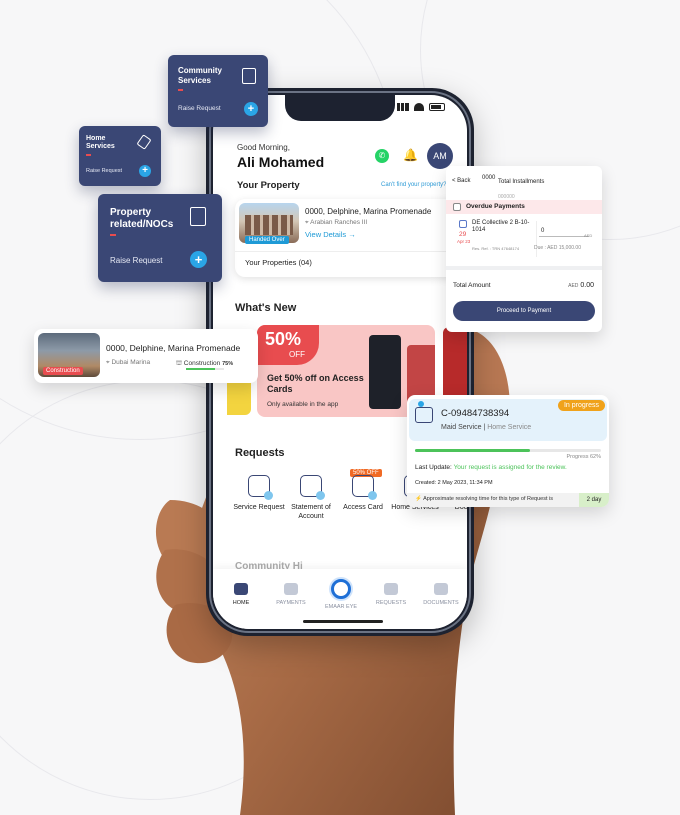  I want to click on home-services-card: Home Services Raise Request +, so click(120, 156).